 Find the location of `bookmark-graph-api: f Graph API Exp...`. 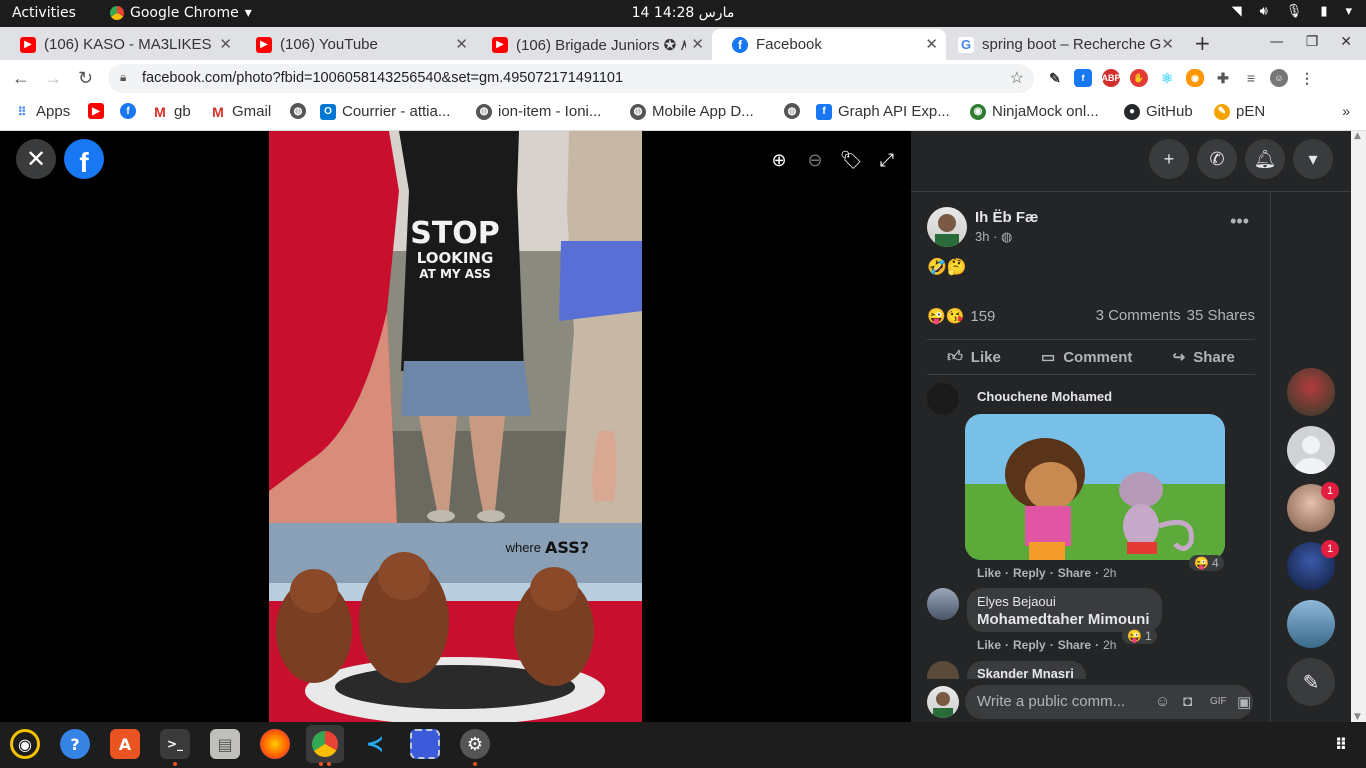

bookmark-graph-api: f Graph API Exp... is located at coordinates (883, 111).